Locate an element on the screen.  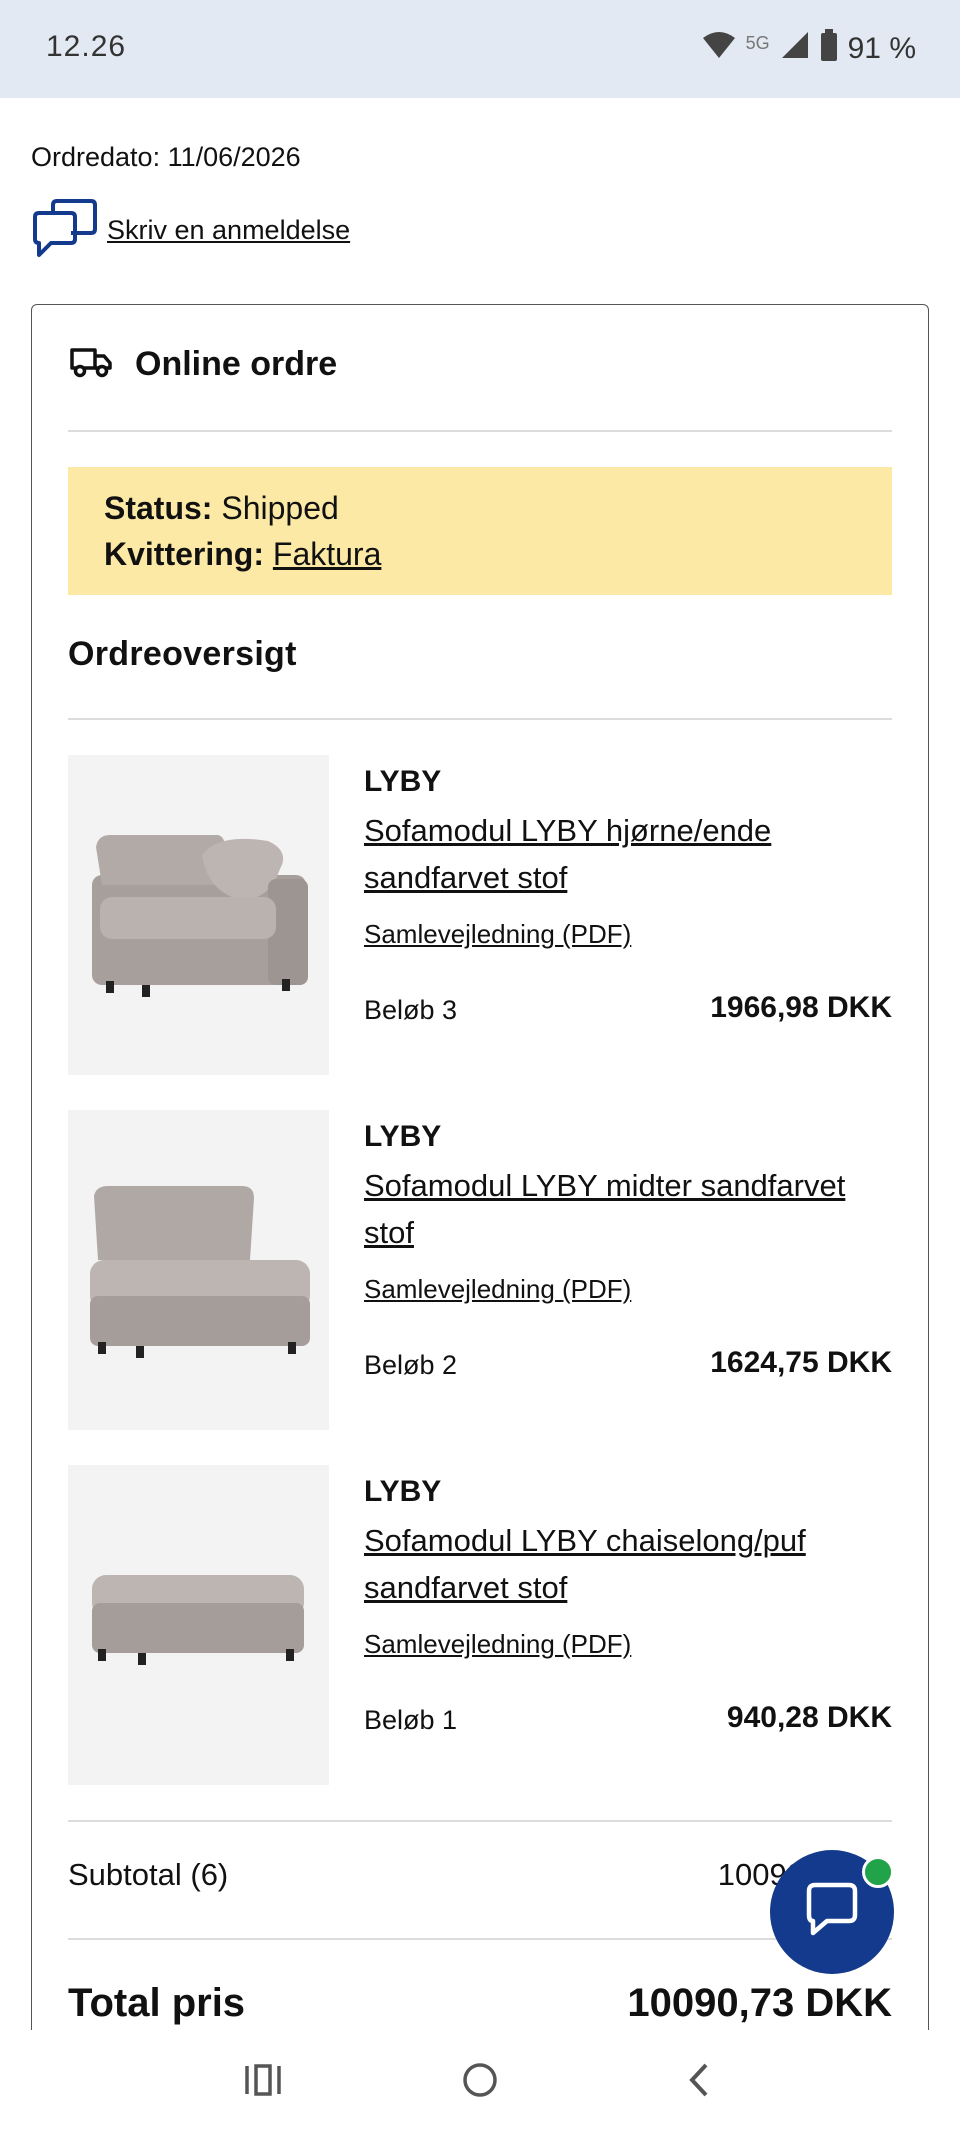
receipt-label: Kvittering: is located at coordinates (184, 554).